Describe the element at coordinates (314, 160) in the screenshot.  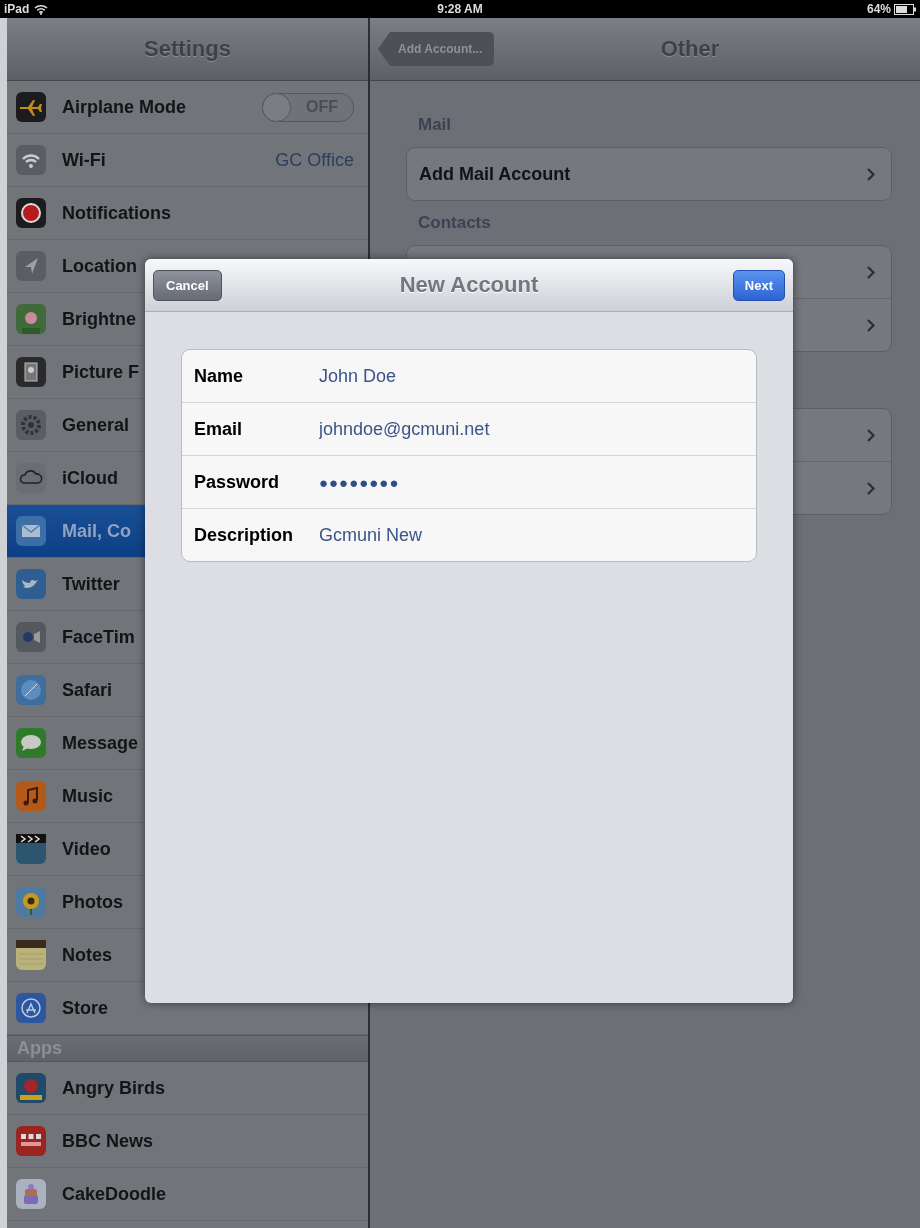
I see `row-value: GC Office` at that location.